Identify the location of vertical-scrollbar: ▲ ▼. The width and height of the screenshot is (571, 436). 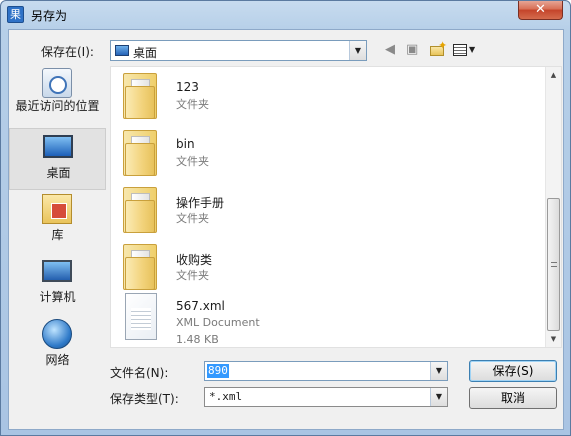
(553, 207).